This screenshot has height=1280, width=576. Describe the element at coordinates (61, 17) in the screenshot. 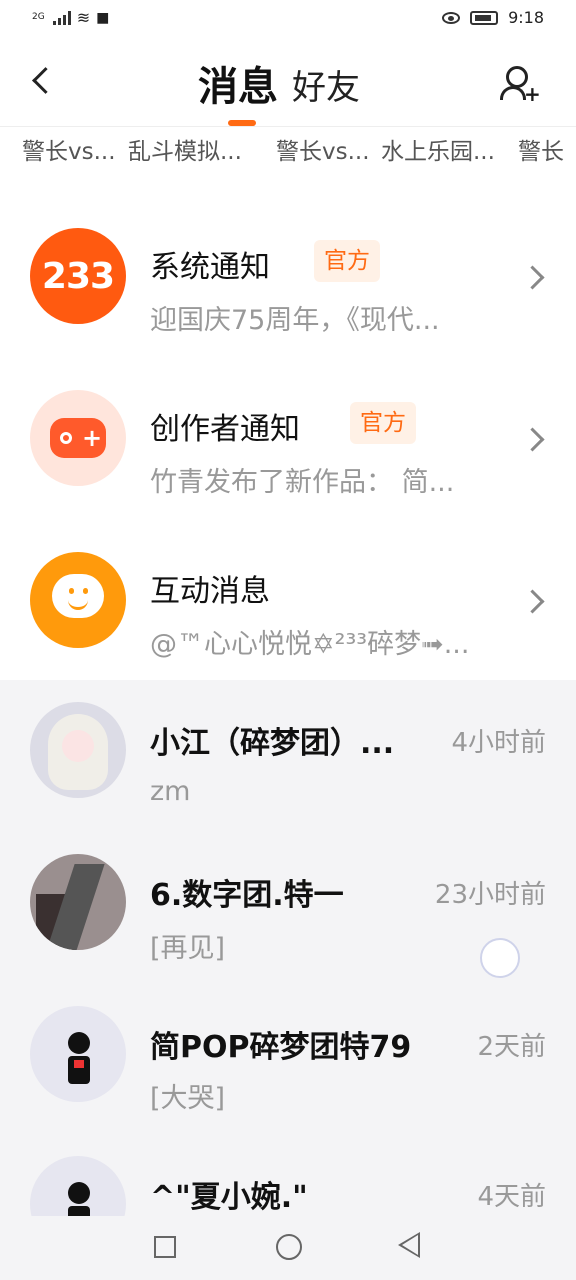

I see `signal-icon` at that location.